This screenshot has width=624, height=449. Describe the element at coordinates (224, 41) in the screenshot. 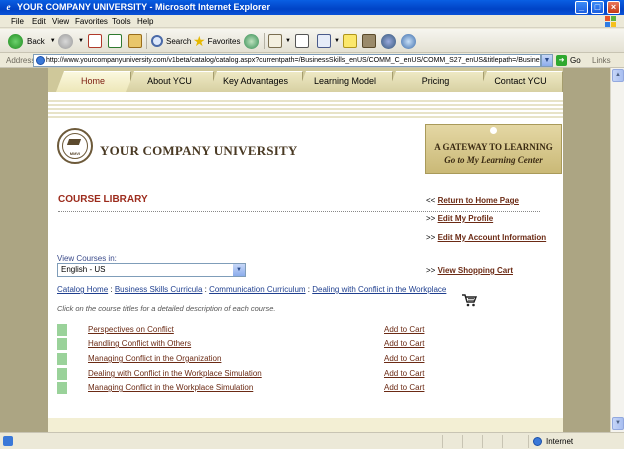

I see `favorites-label: Favorites` at that location.